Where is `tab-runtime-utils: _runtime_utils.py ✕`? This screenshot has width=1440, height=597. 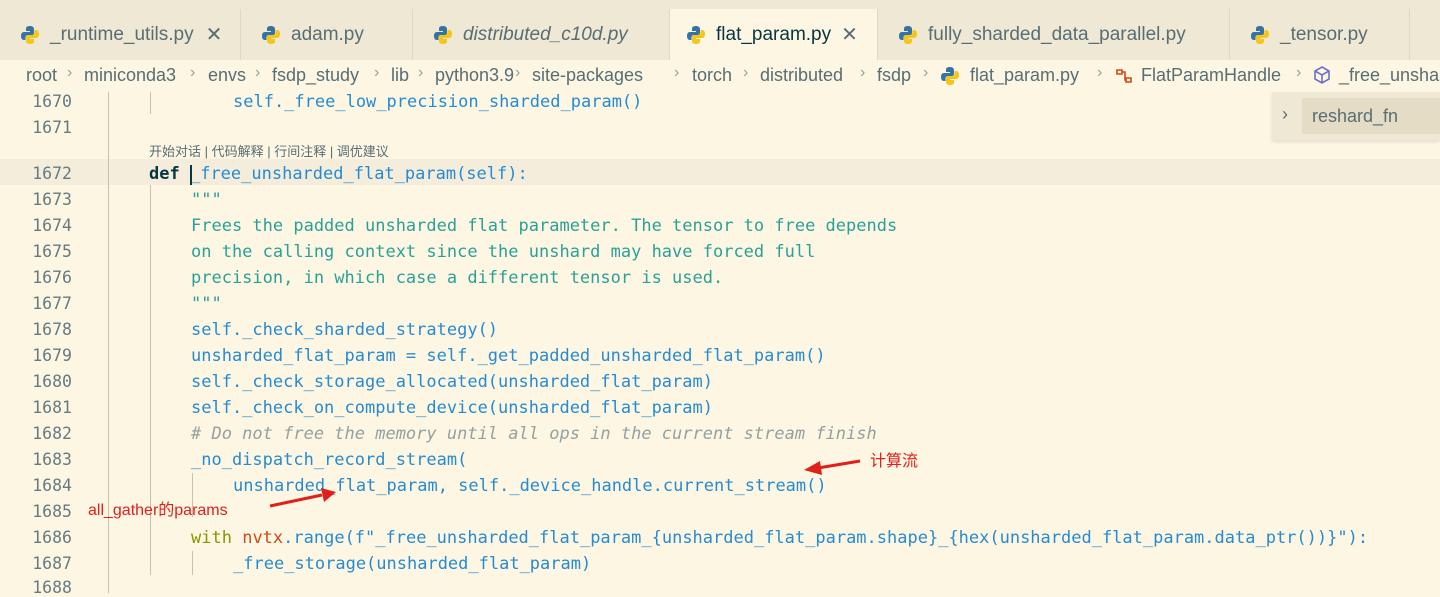
tab-runtime-utils: _runtime_utils.py ✕ is located at coordinates (120, 34).